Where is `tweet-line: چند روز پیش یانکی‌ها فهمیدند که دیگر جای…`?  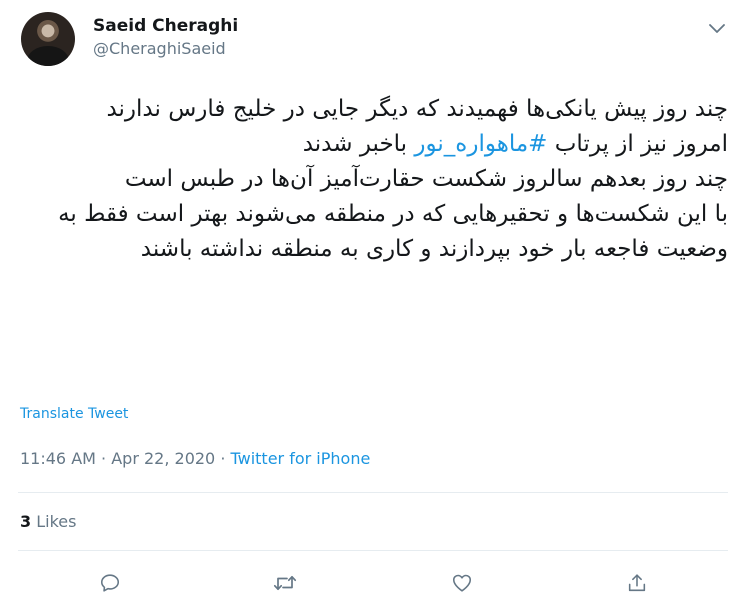 tweet-line: چند روز پیش یانکی‌ها فهمیدند که دیگر جای… is located at coordinates (417, 109).